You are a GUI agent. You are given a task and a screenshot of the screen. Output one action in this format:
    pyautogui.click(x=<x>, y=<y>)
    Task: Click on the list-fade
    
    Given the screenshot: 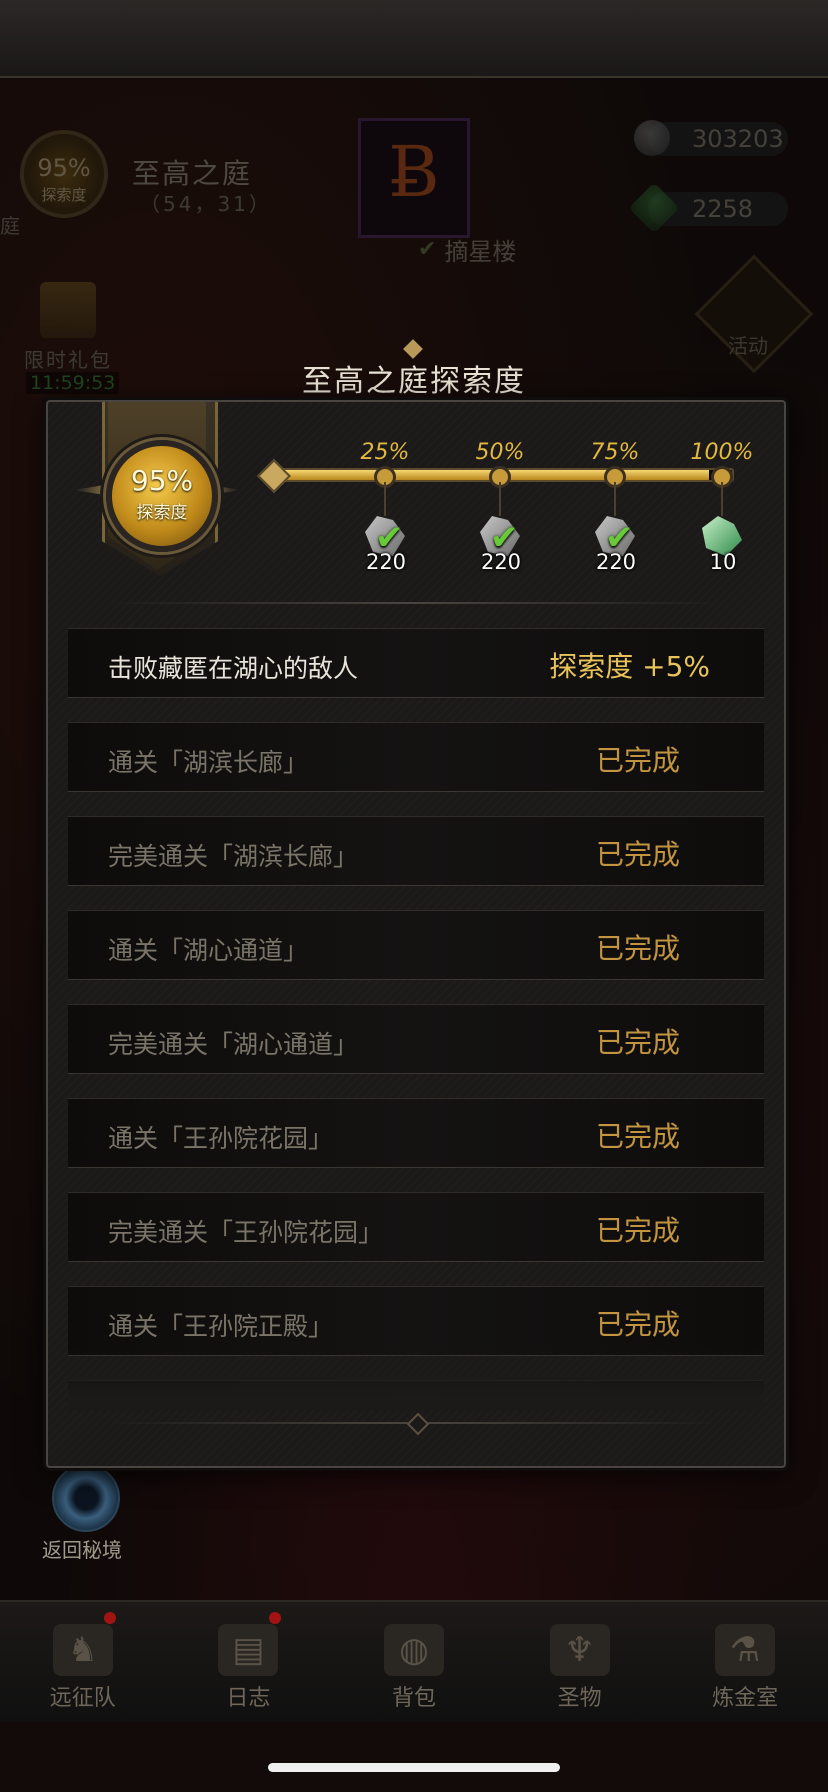 What is the action you would take?
    pyautogui.click(x=416, y=1380)
    